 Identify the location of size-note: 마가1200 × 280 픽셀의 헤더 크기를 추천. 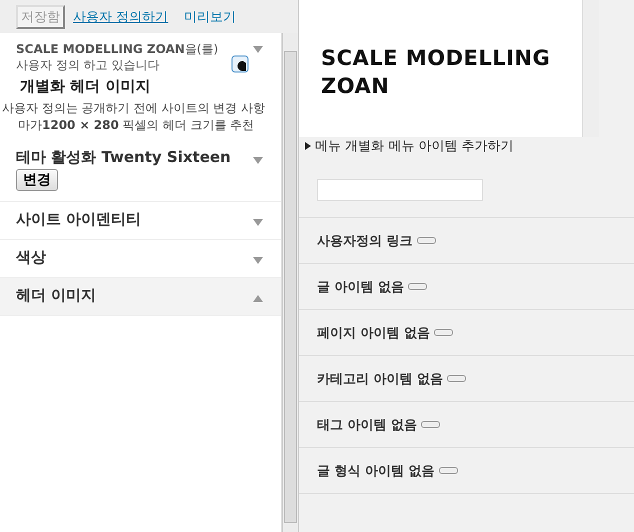
(136, 125).